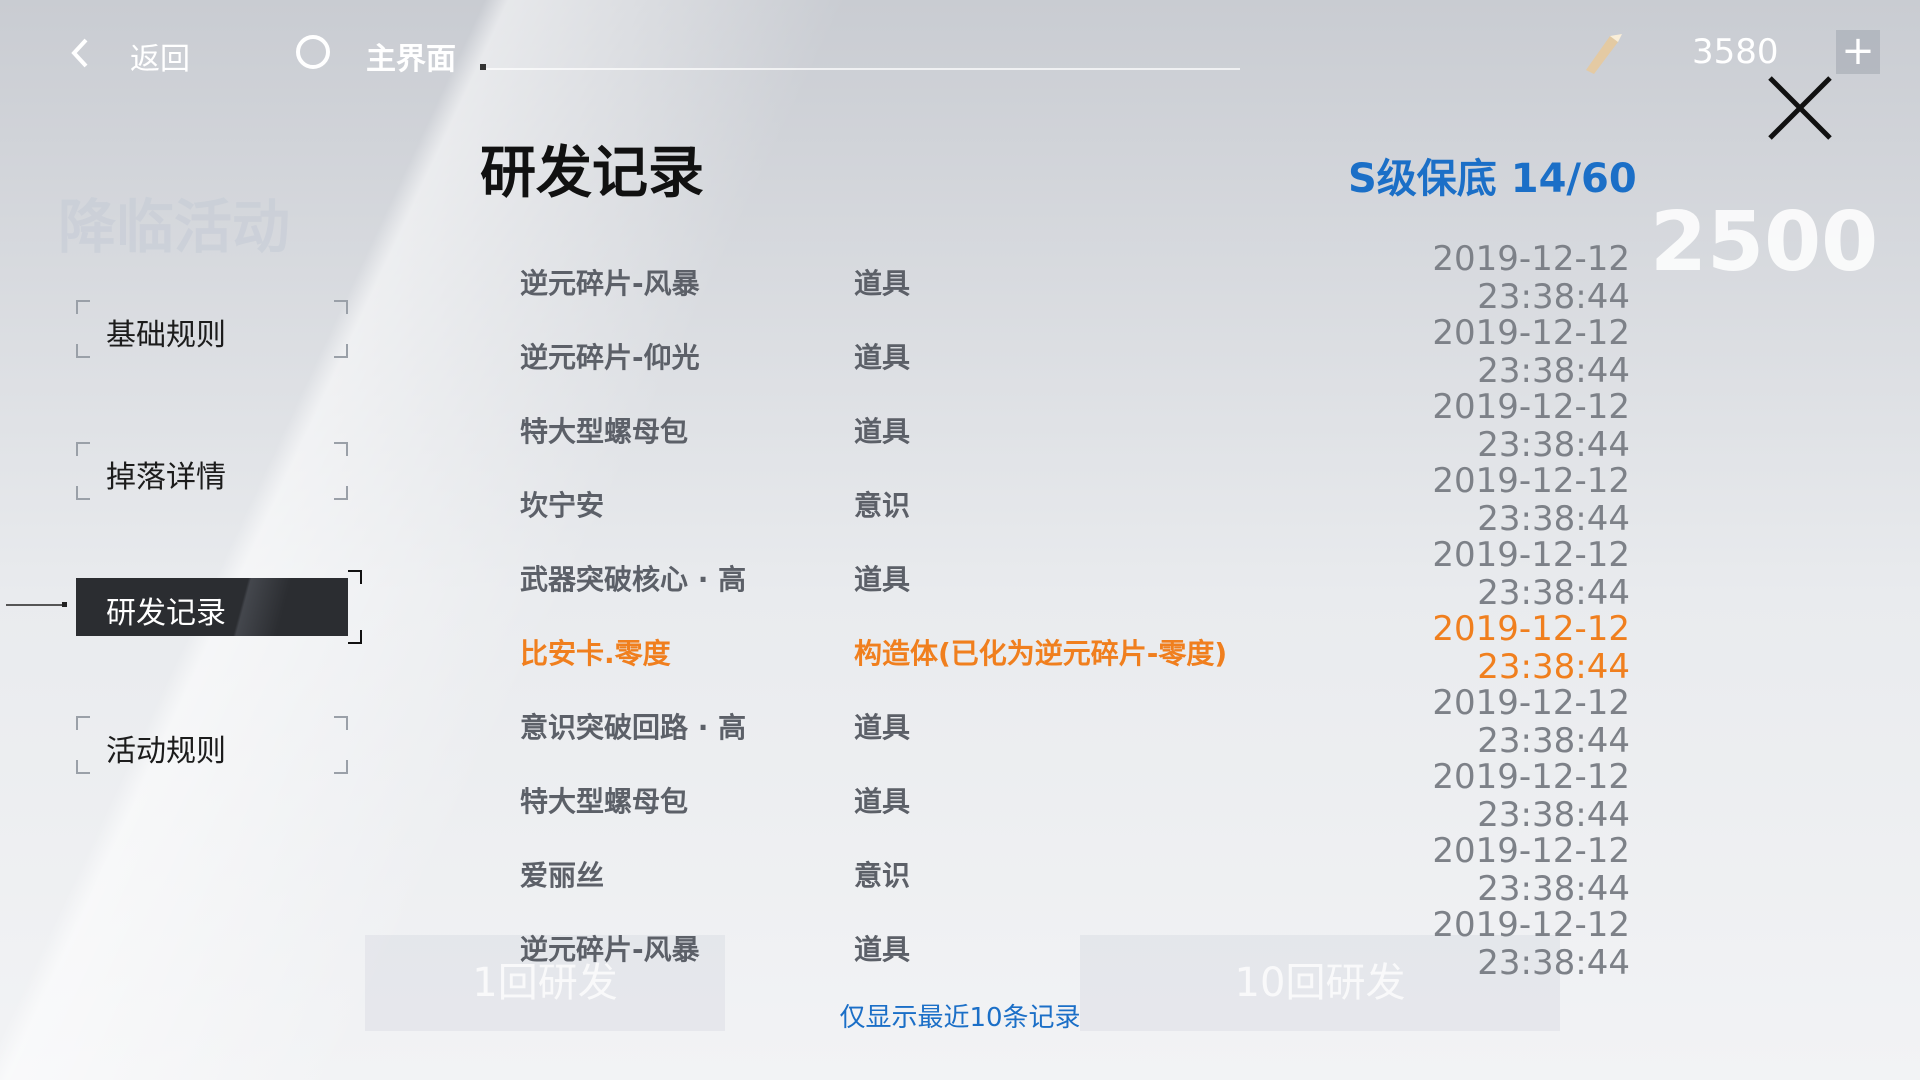 The height and width of the screenshot is (1080, 1920). Describe the element at coordinates (1075, 500) in the screenshot. I see `list-item: 坎宁安 意识 2019-12-12 23:38:44` at that location.